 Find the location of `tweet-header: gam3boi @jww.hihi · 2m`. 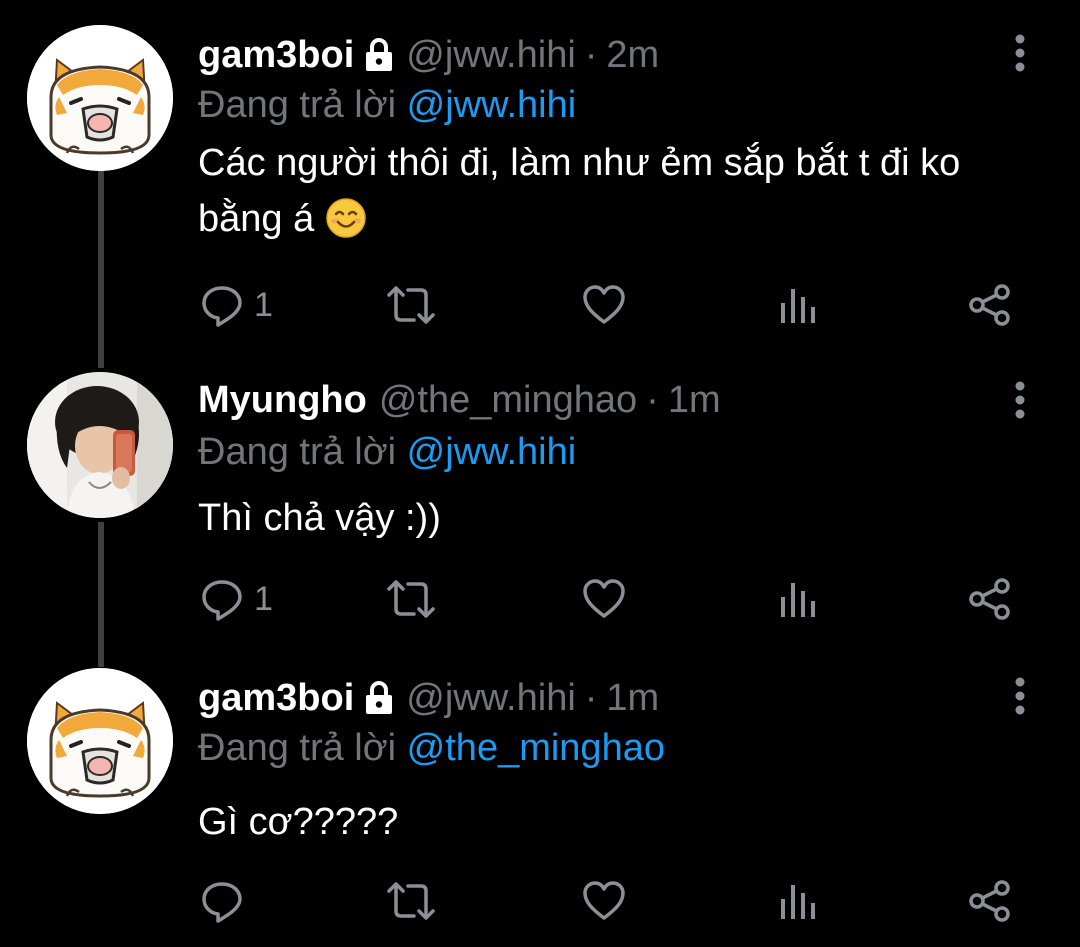

tweet-header: gam3boi @jww.hihi · 2m is located at coordinates (428, 55).